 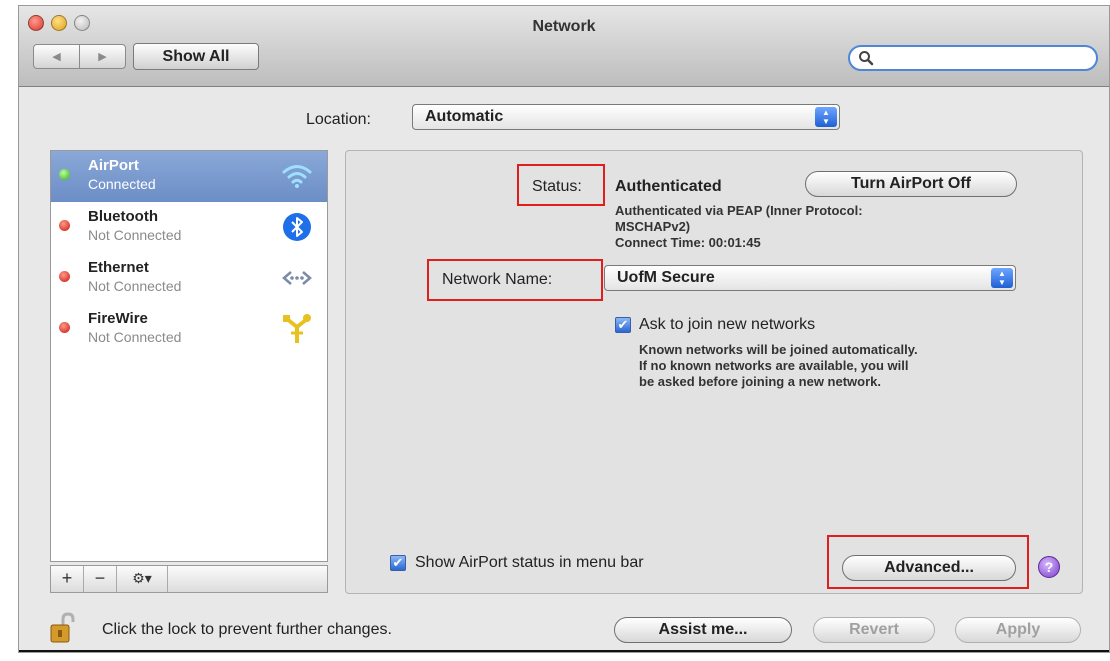 What do you see at coordinates (668, 186) in the screenshot?
I see `status-value: Authenticated` at bounding box center [668, 186].